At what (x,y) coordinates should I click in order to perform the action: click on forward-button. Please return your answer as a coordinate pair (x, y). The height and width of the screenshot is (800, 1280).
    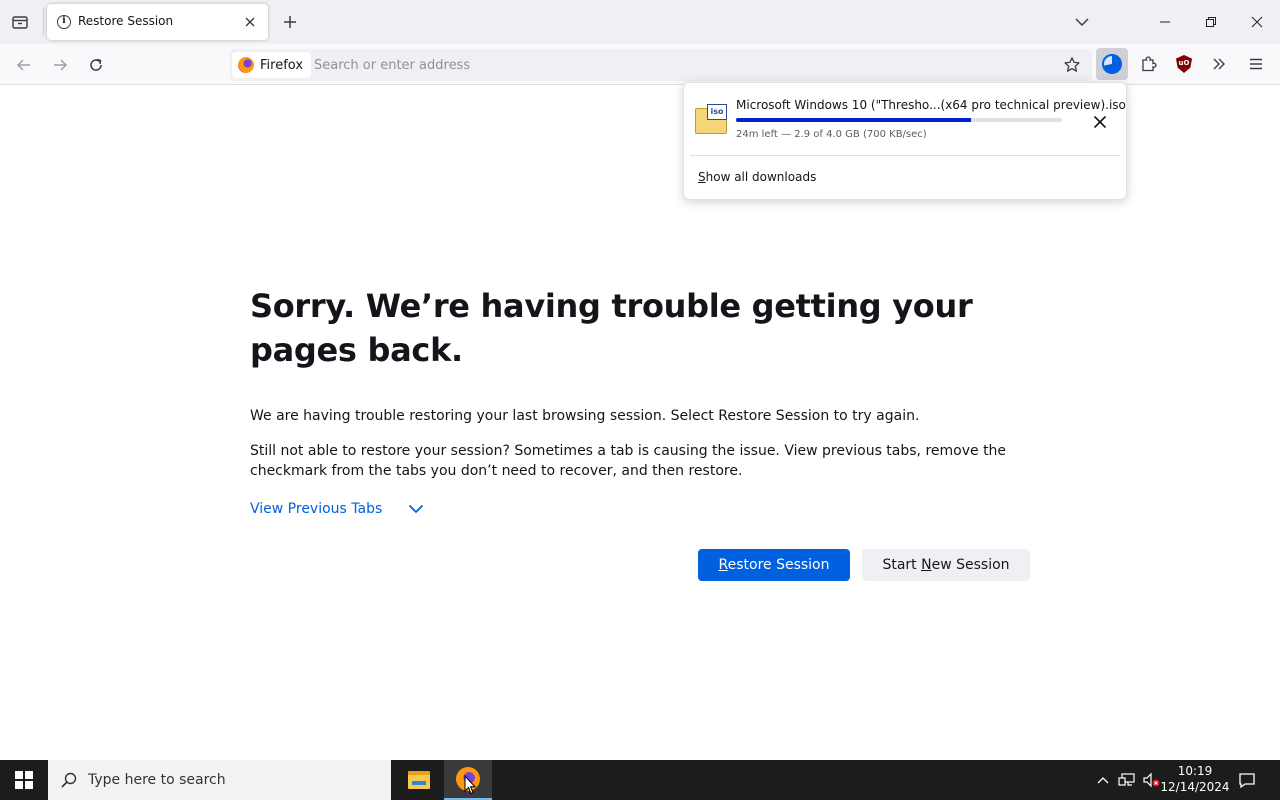
    Looking at the image, I should click on (60, 65).